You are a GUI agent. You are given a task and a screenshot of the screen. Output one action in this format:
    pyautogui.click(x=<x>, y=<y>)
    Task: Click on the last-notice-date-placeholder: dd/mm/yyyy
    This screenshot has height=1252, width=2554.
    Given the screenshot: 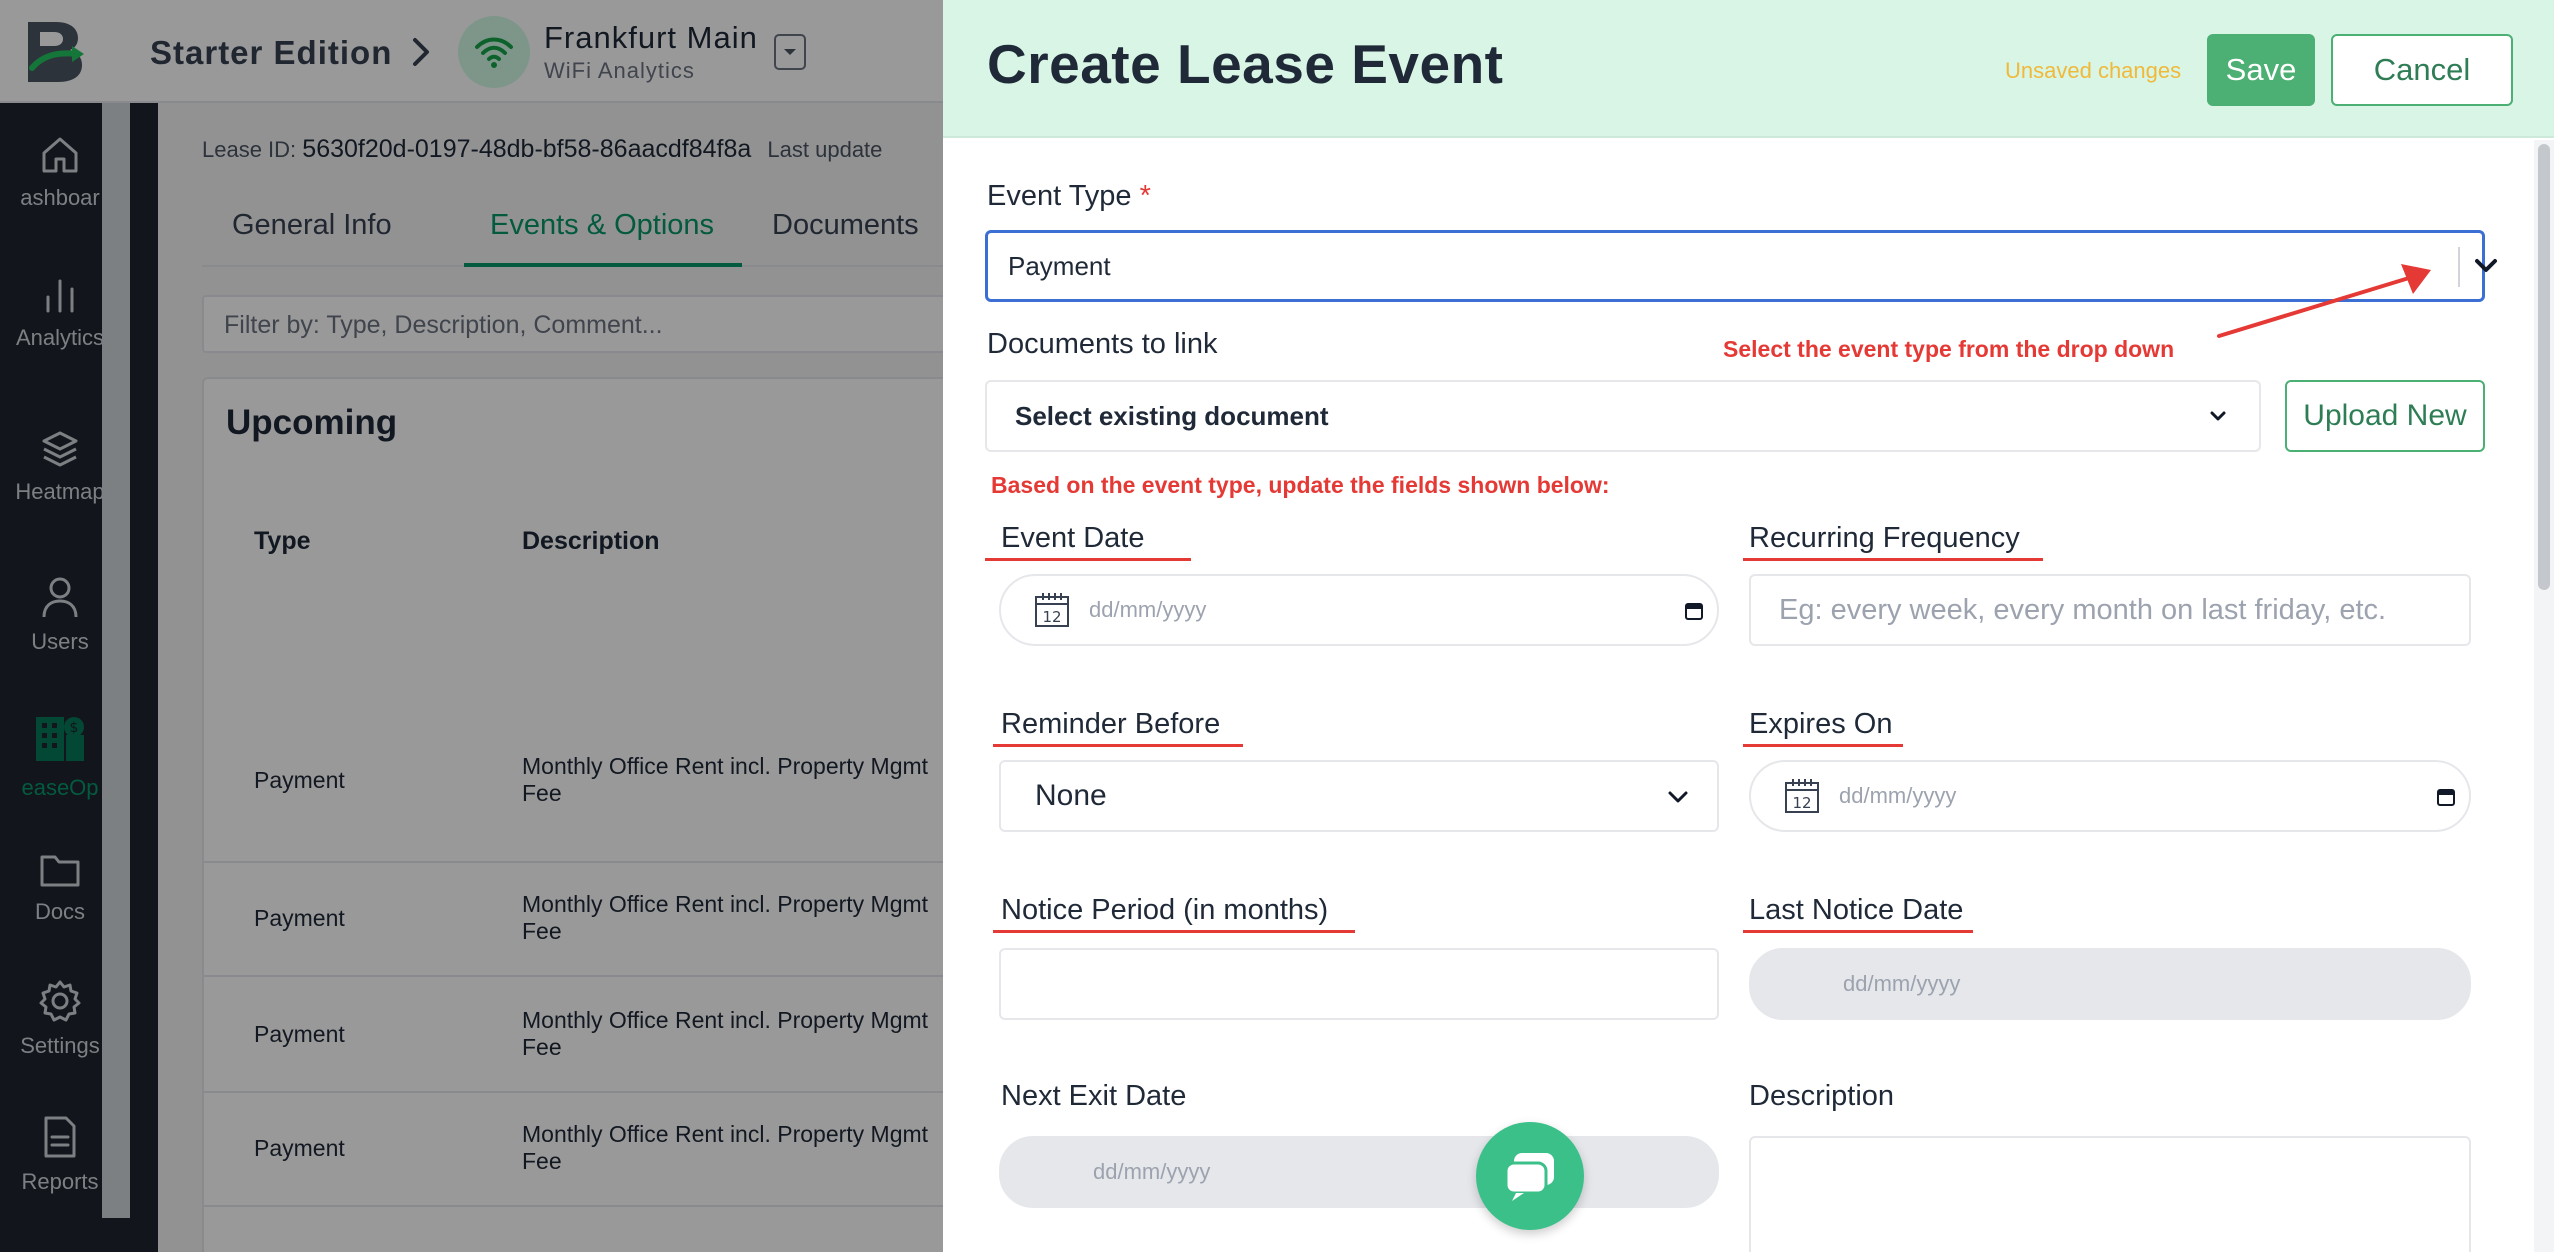 What is the action you would take?
    pyautogui.click(x=1902, y=983)
    